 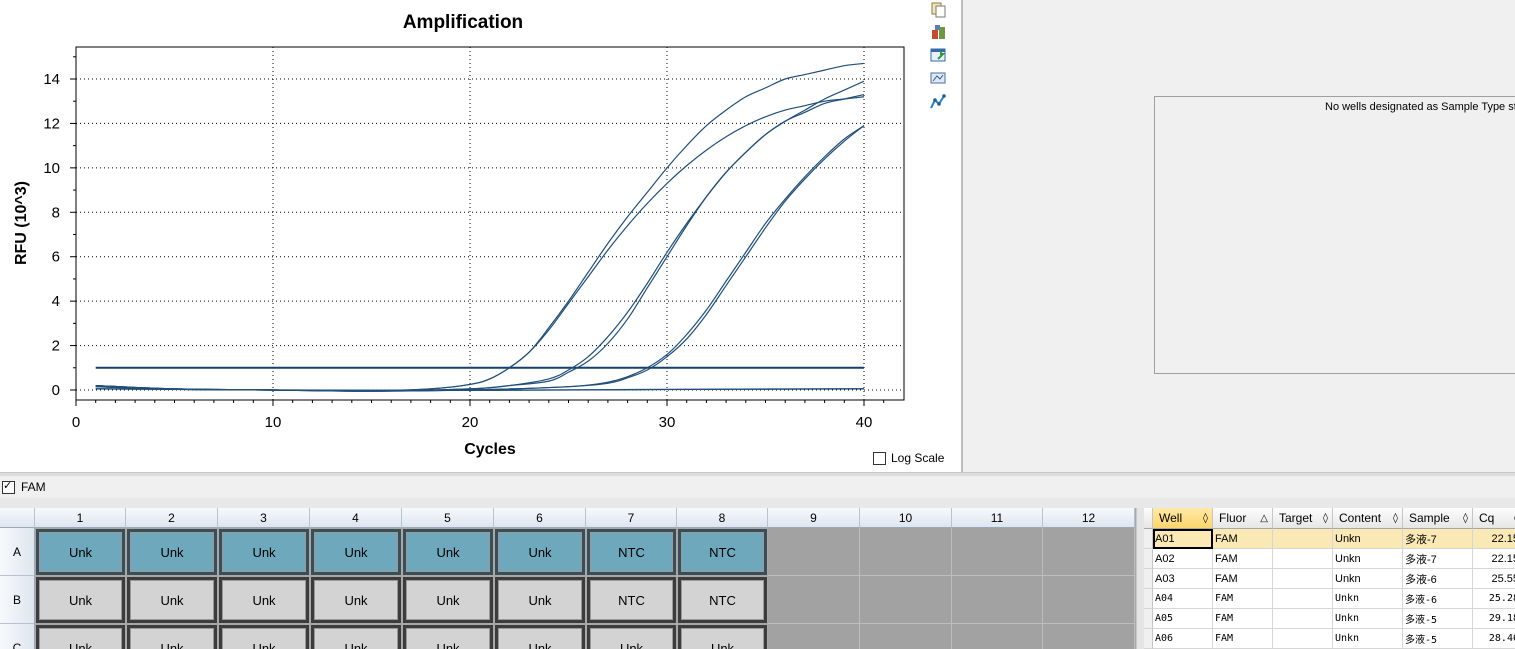 I want to click on log-scale-checkbox, so click(x=879, y=458).